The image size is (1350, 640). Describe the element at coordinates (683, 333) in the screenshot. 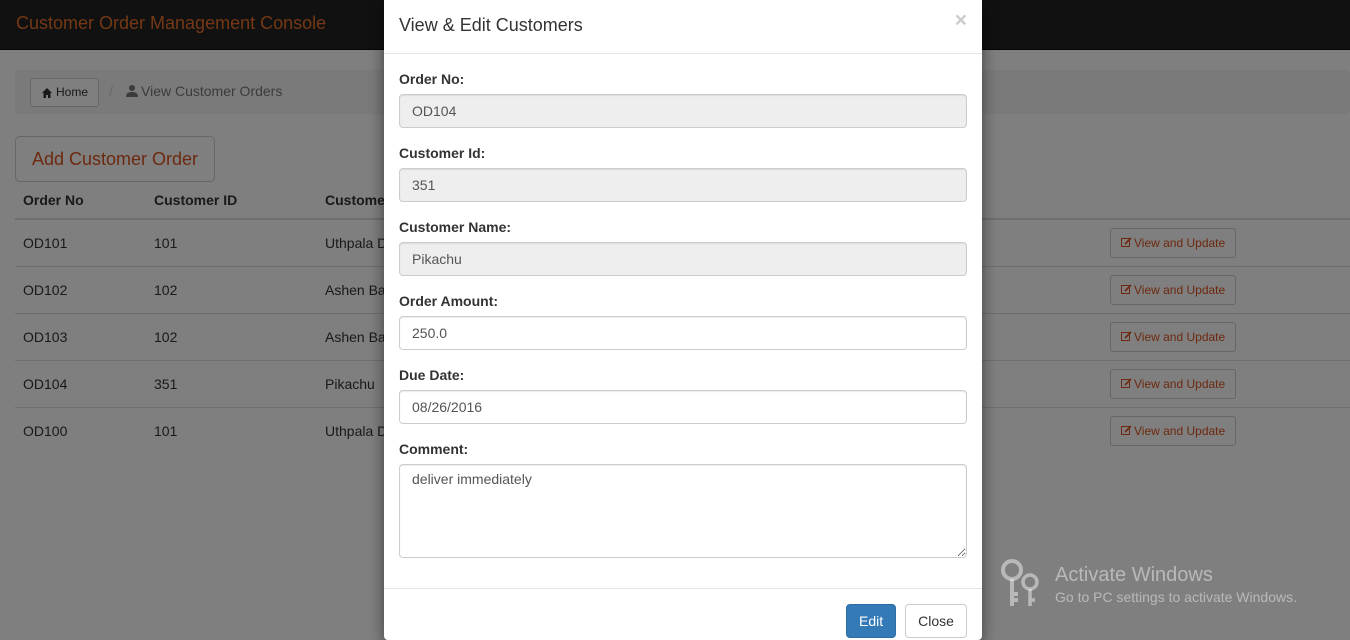

I see `order-amount-field` at that location.